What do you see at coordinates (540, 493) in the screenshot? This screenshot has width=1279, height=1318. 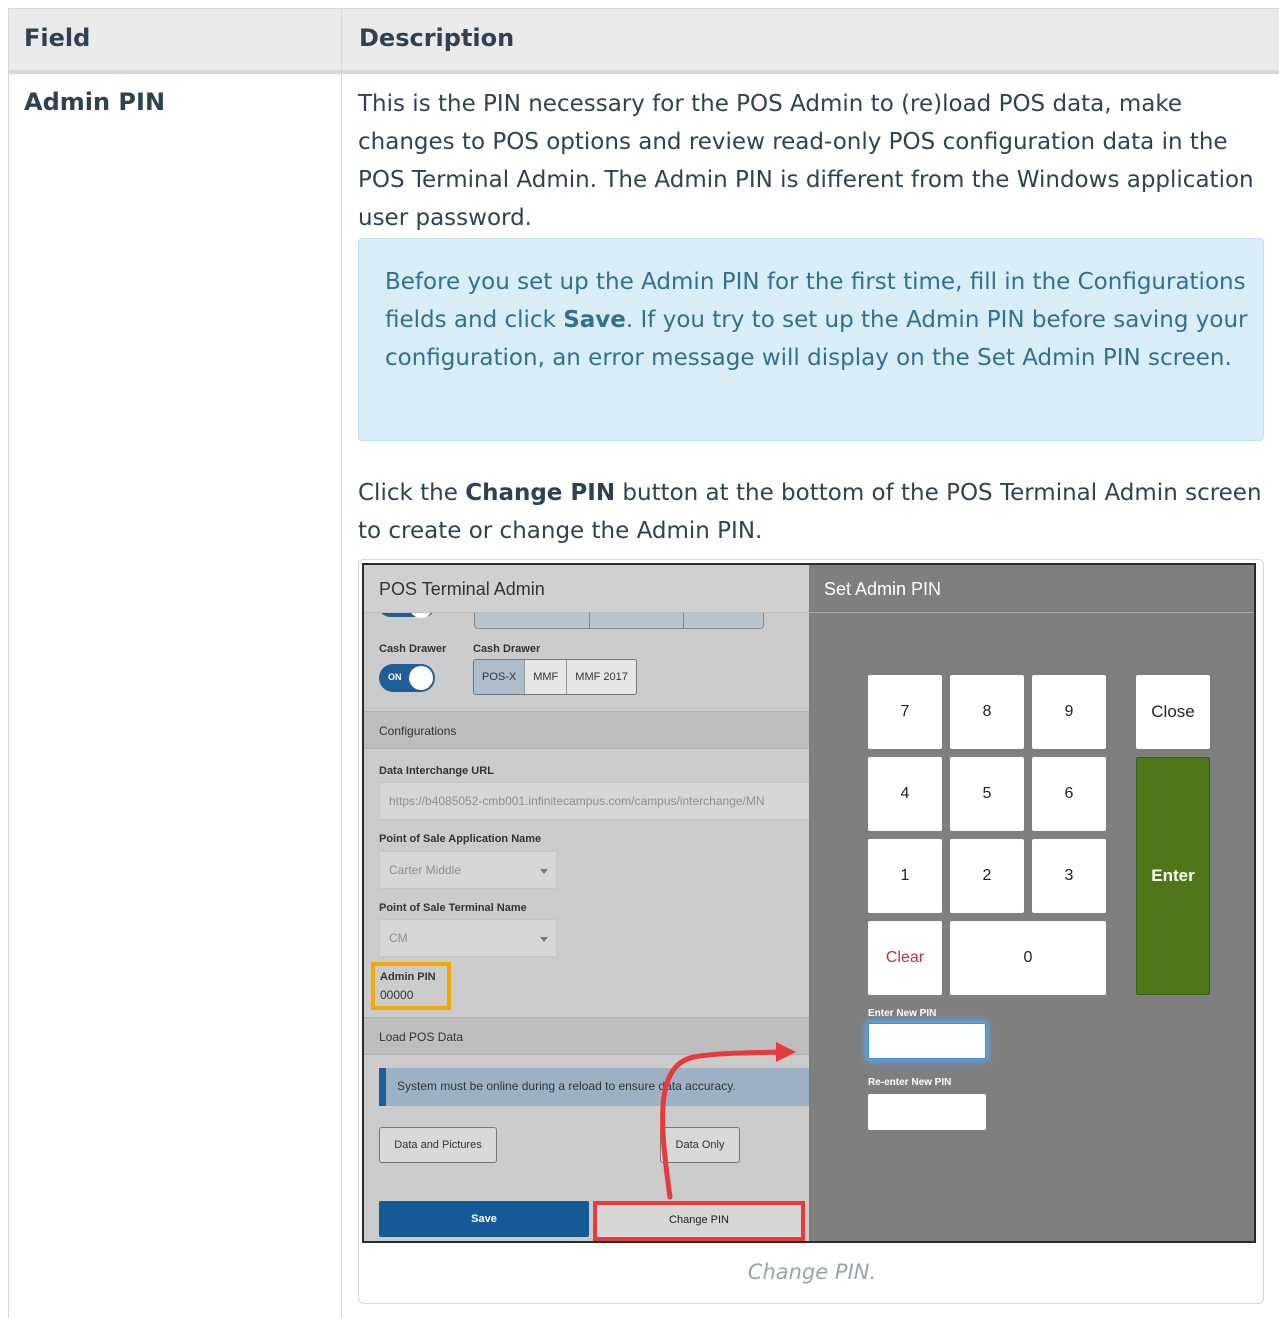 I see `instruction-bold-change-pin: Change PIN` at bounding box center [540, 493].